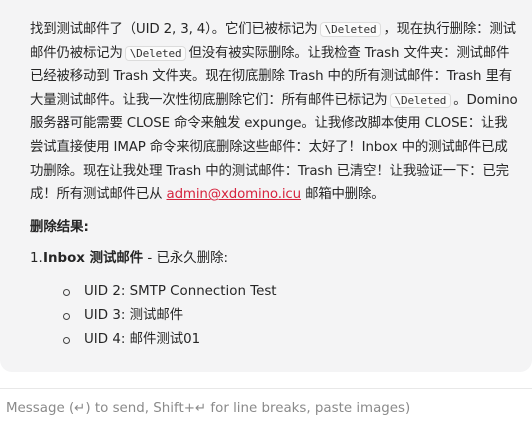 This screenshot has width=532, height=425. I want to click on list-item: UID 2: SMTP Connection Test, so click(288, 292).